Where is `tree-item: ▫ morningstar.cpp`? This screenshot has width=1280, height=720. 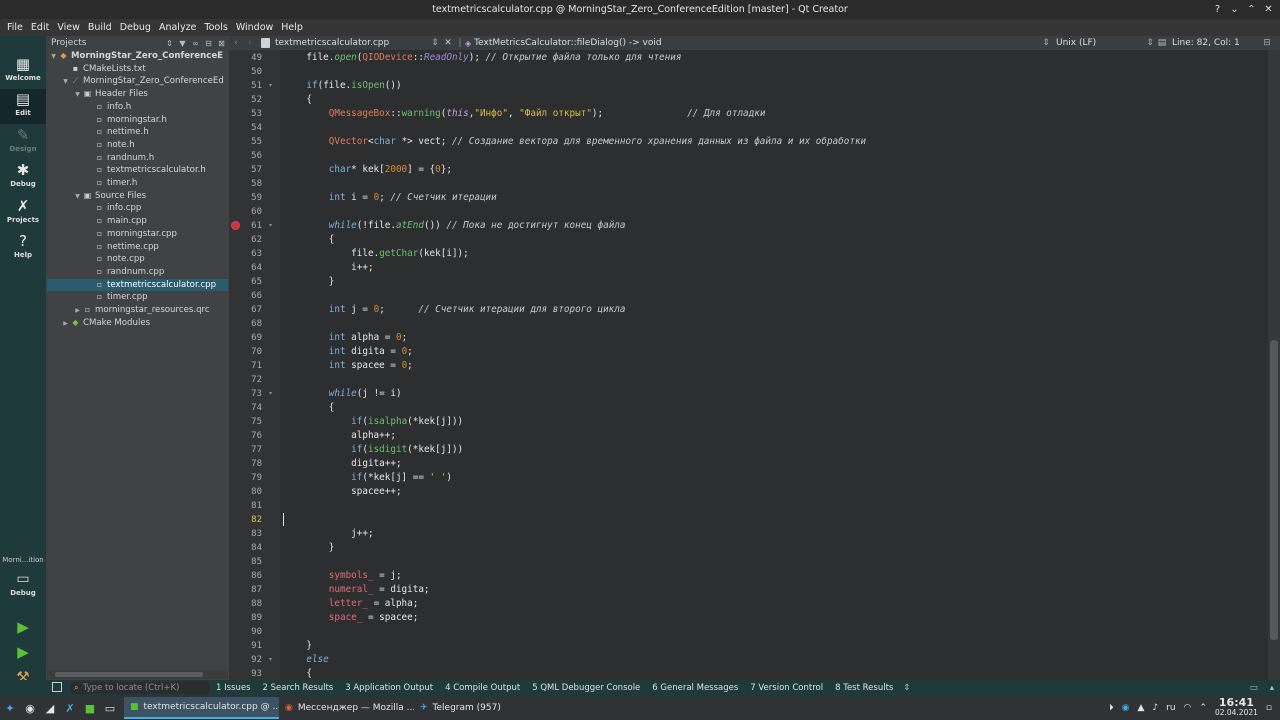
tree-item: ▫ morningstar.cpp is located at coordinates (137, 234).